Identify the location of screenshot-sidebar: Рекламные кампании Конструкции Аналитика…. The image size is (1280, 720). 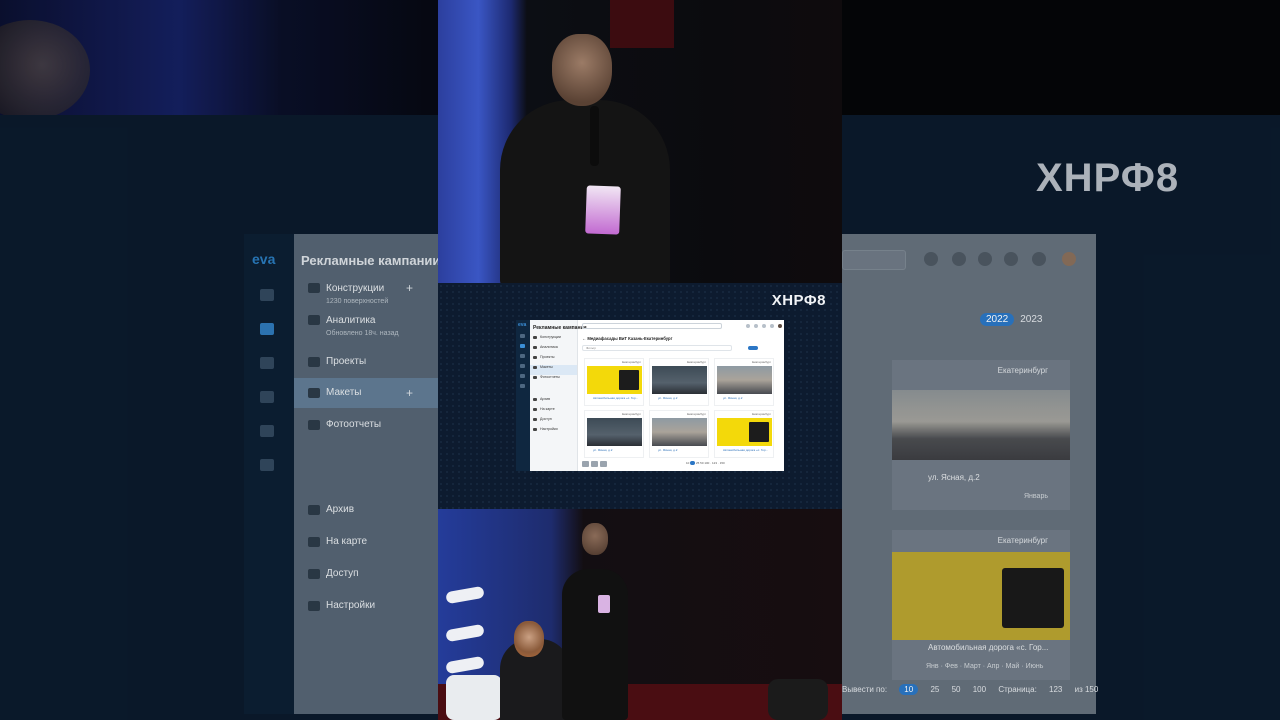
(558, 395).